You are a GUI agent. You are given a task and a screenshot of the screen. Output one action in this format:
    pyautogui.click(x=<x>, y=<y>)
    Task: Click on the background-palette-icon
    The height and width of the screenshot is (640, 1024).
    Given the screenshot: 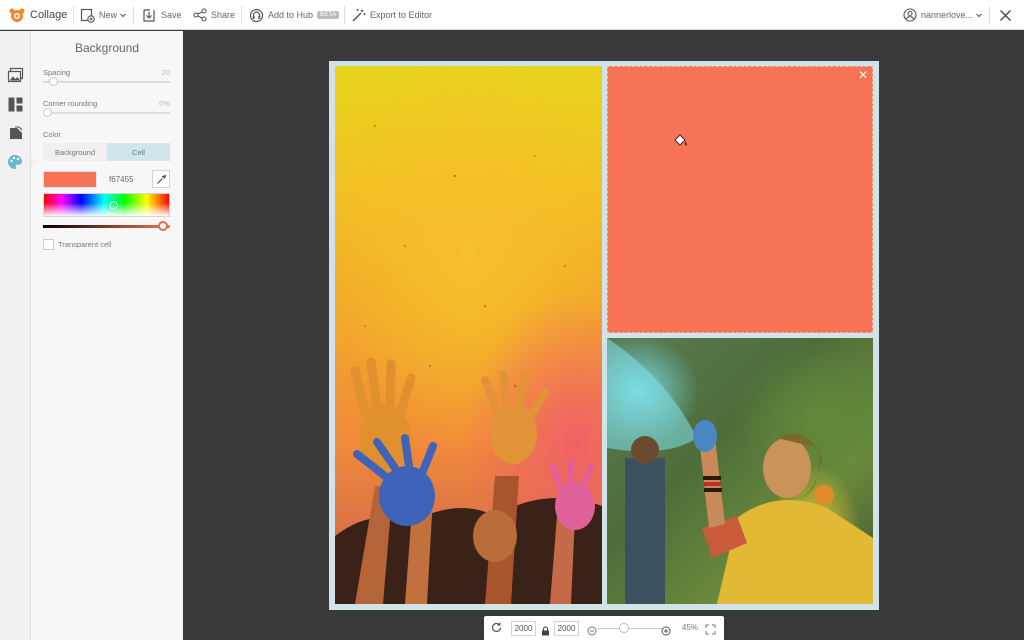 What is the action you would take?
    pyautogui.click(x=15, y=162)
    